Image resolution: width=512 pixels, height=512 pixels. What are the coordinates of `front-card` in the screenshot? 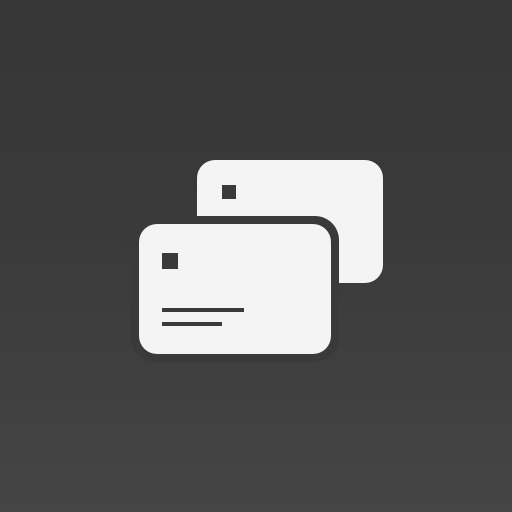 It's located at (235, 289).